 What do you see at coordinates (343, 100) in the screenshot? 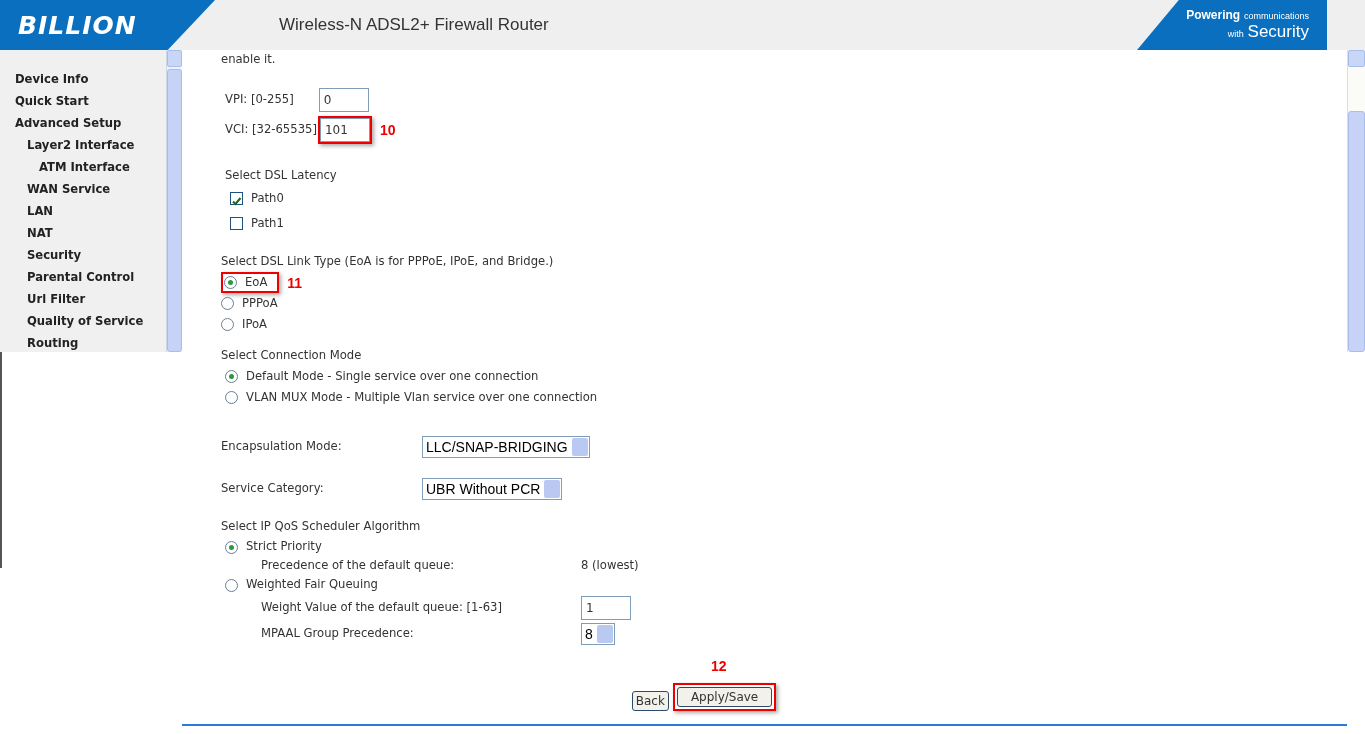
I see `input-field: 0` at bounding box center [343, 100].